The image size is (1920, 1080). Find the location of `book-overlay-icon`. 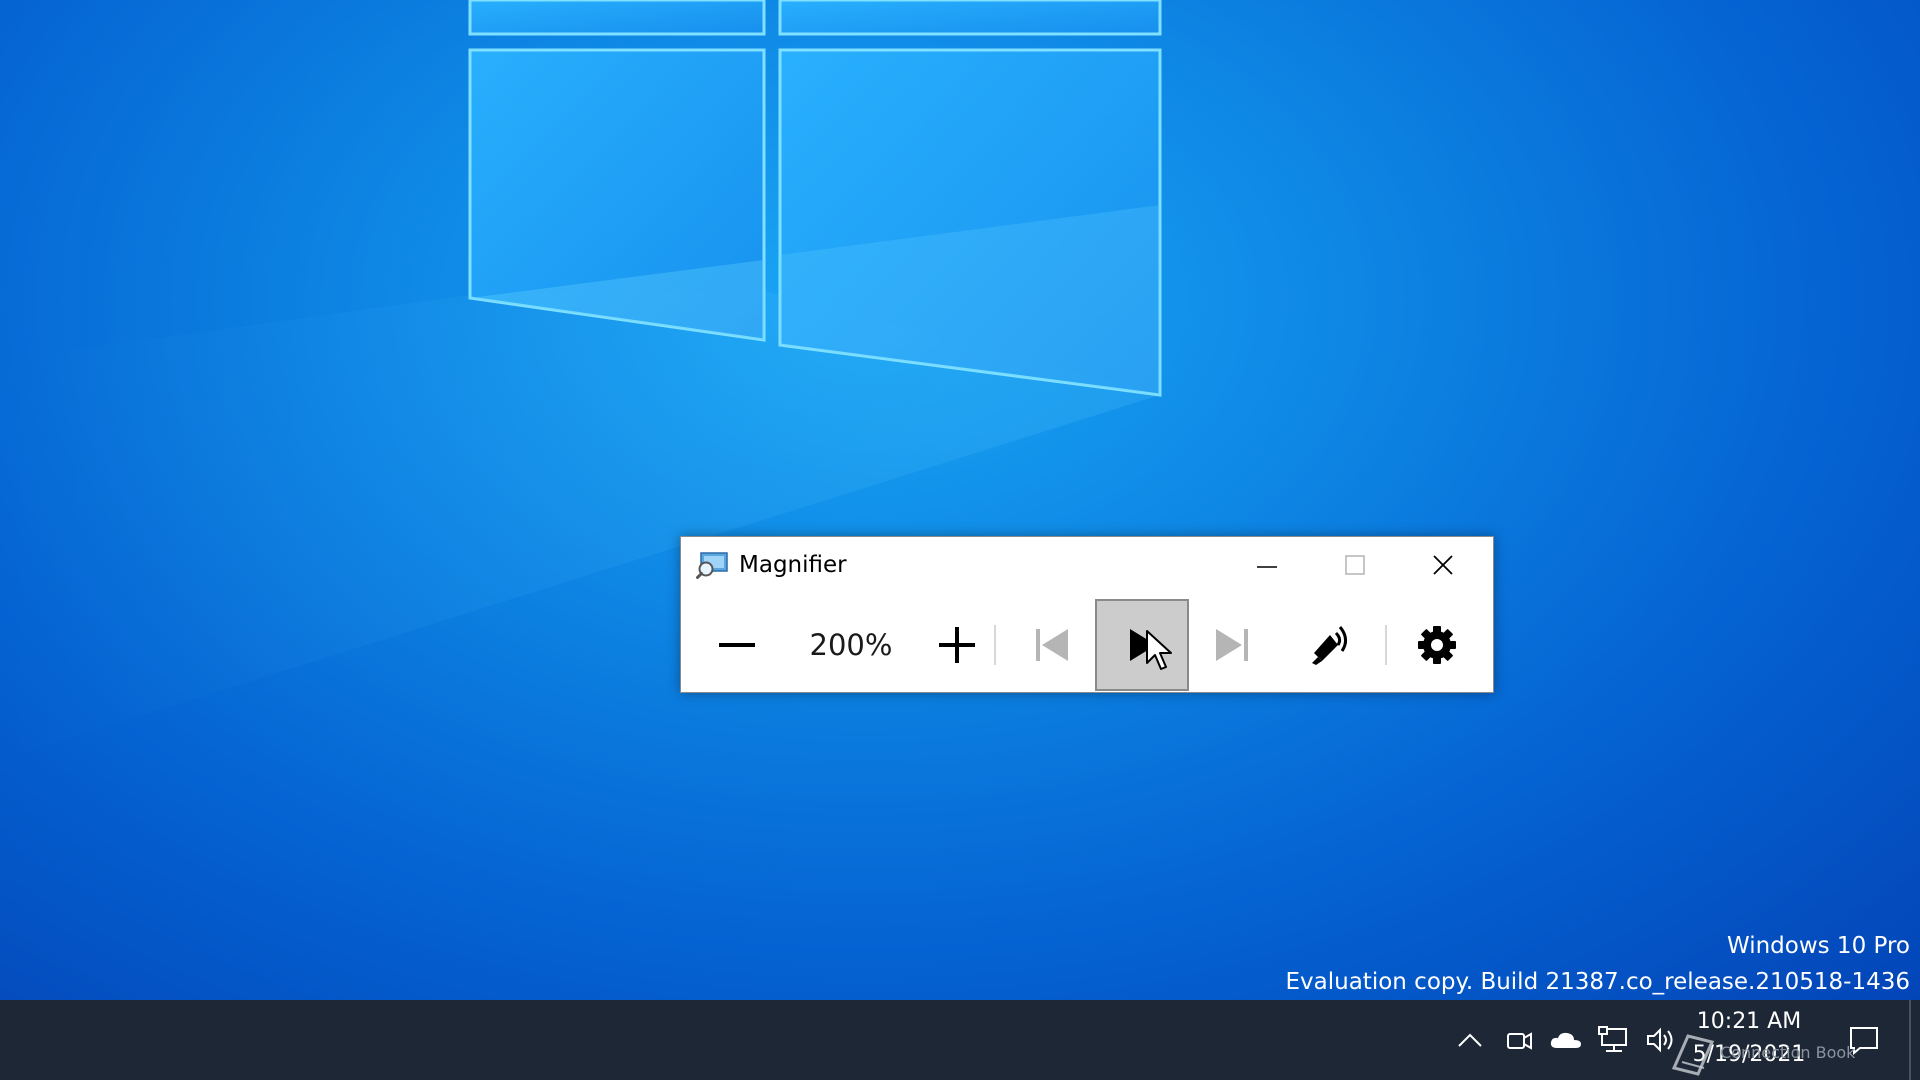

book-overlay-icon is located at coordinates (1693, 1055).